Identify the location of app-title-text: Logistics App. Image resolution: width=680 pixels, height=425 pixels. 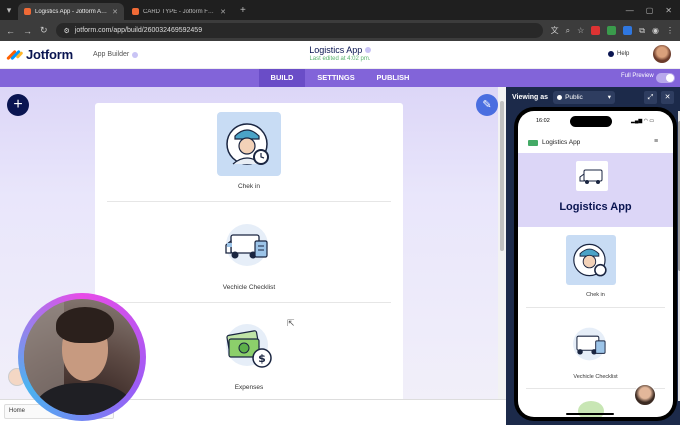
(336, 50).